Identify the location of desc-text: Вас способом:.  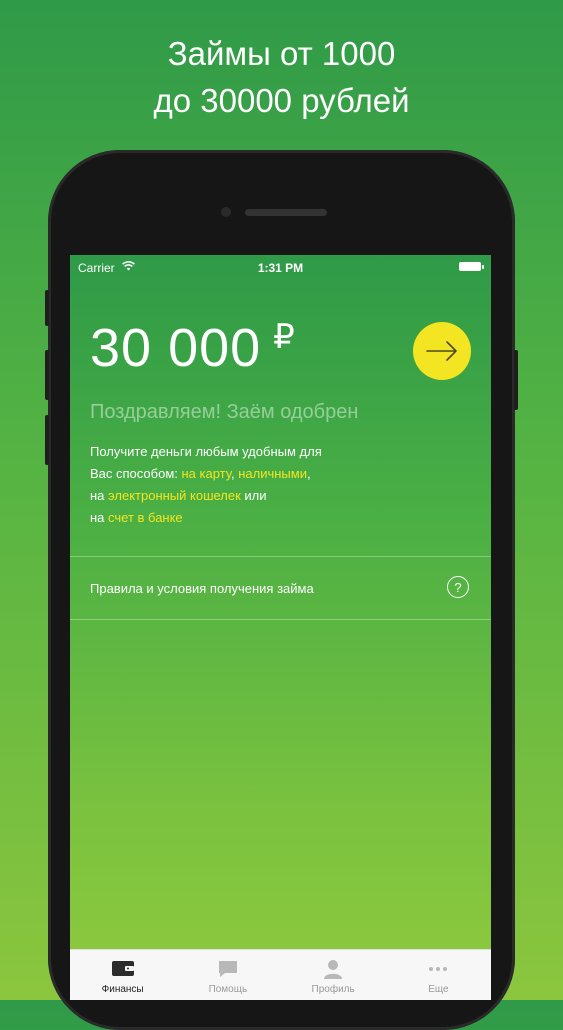
(136, 473).